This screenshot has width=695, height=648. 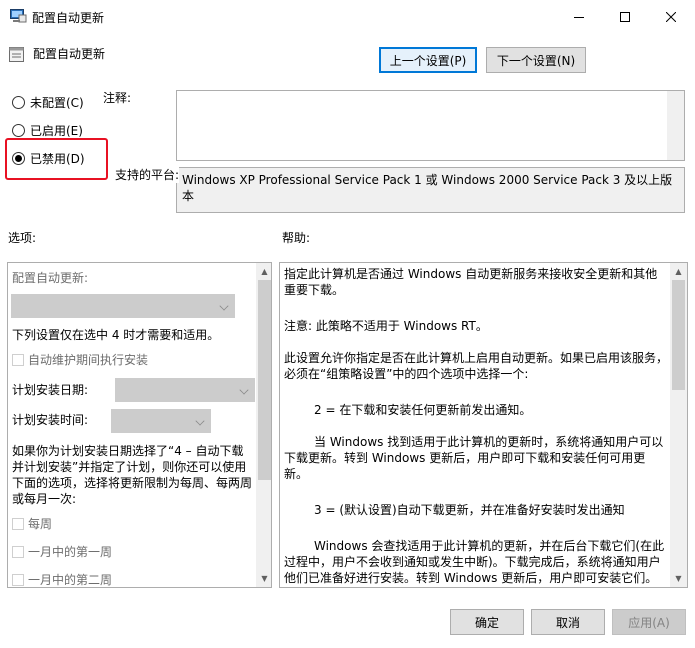 I want to click on help-paragraph: 3 = (默认设置)自动下载更新，并在准备好安装时发出通知, so click(x=469, y=510).